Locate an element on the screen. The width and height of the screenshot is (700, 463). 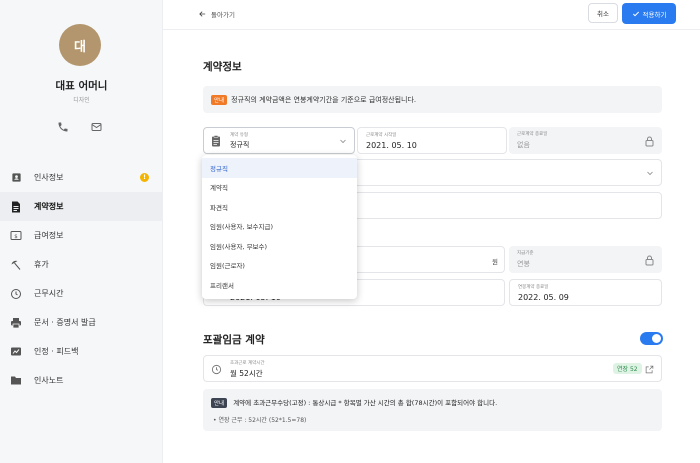
profile-role: 디자인 is located at coordinates (81, 100).